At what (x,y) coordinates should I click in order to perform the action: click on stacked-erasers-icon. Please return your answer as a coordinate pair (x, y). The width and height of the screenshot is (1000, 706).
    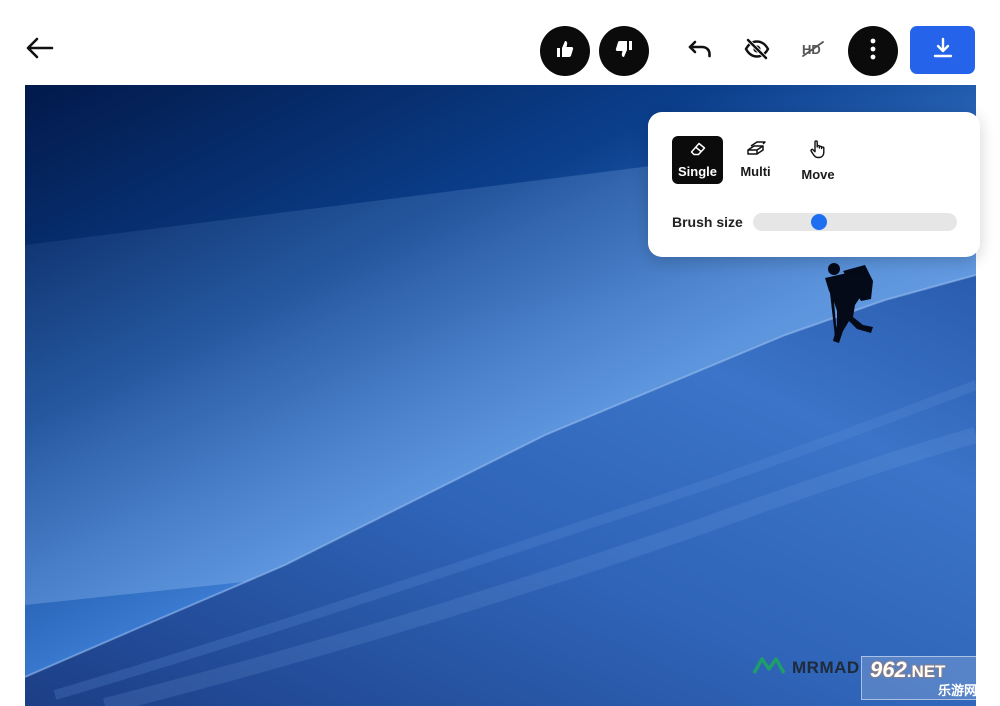
    Looking at the image, I should click on (756, 151).